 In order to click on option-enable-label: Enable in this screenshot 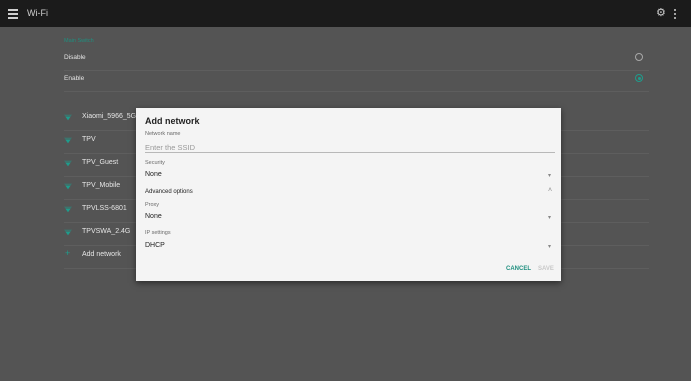, I will do `click(74, 78)`.